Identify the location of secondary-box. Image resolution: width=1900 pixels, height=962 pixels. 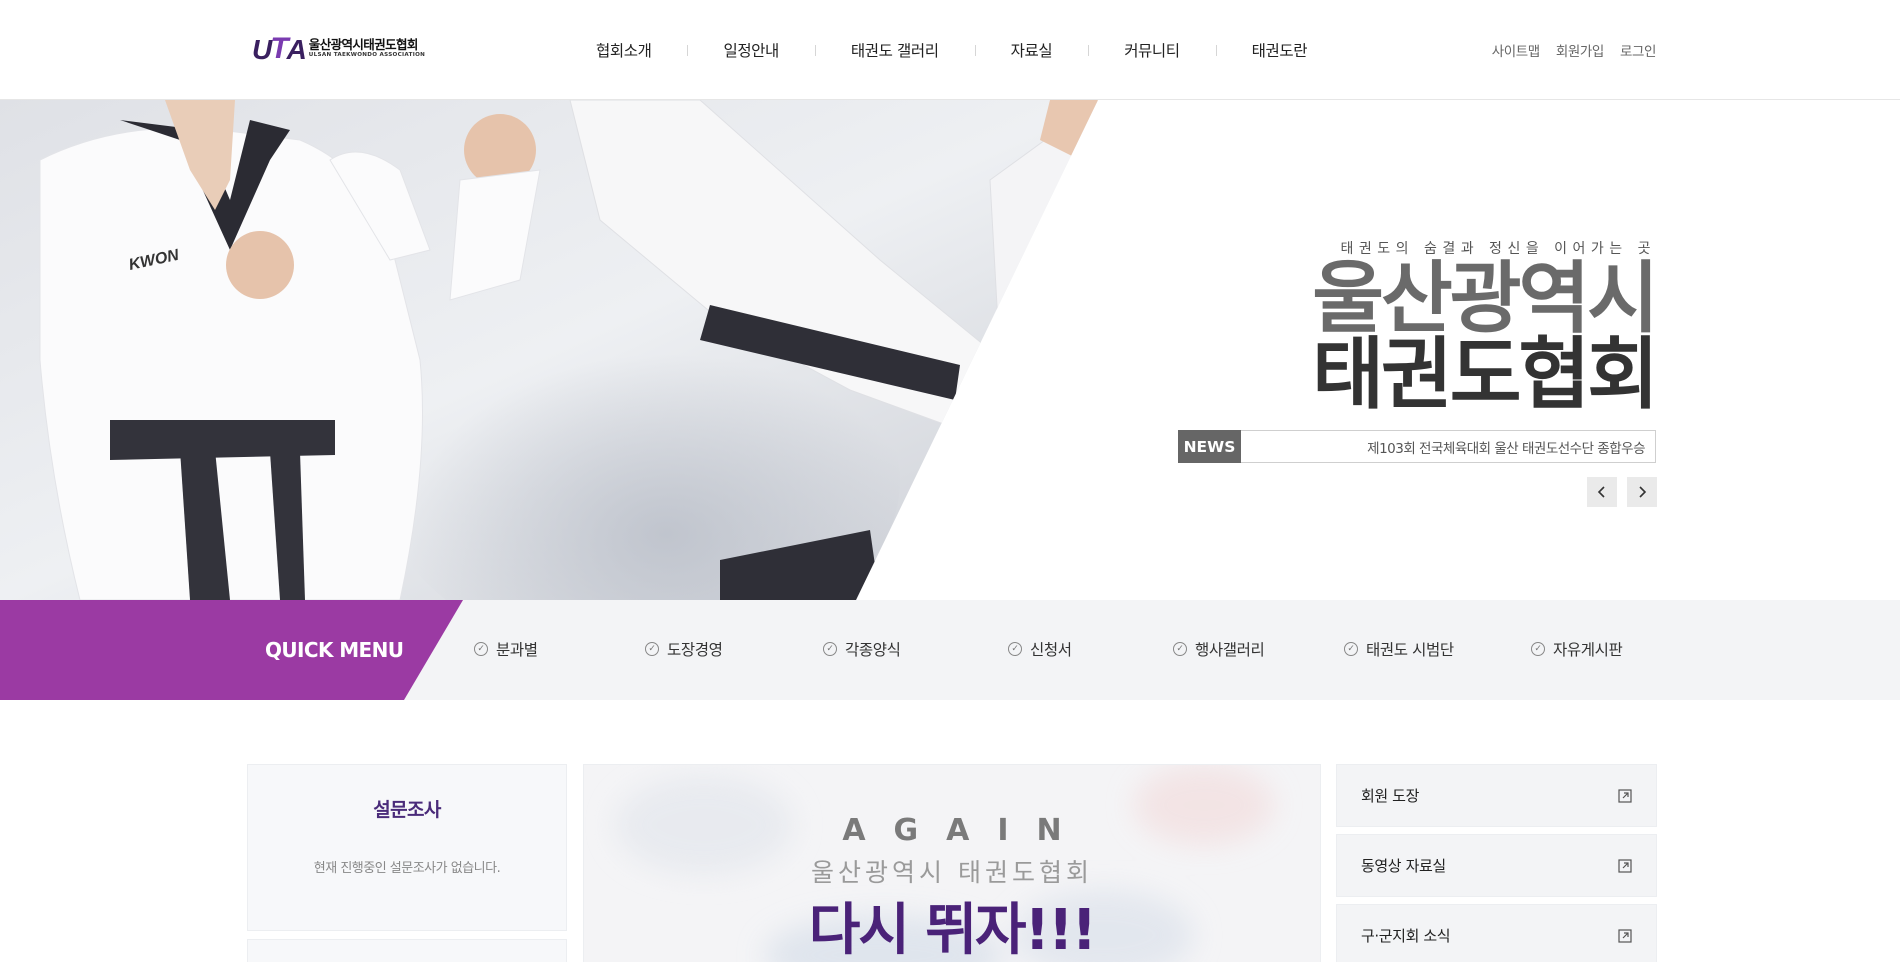
(407, 950).